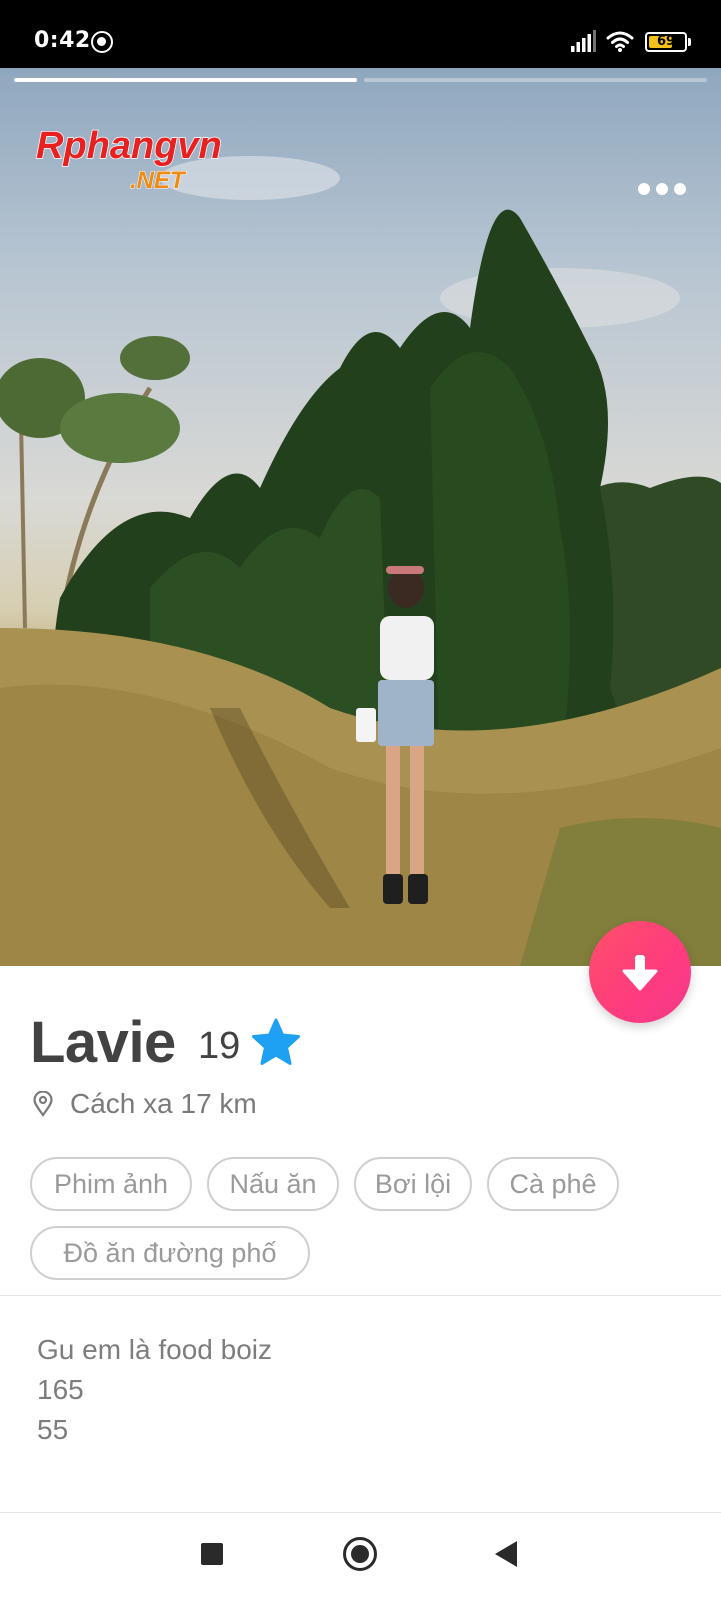 The height and width of the screenshot is (1600, 721). What do you see at coordinates (219, 1046) in the screenshot?
I see `profile-age: 19` at bounding box center [219, 1046].